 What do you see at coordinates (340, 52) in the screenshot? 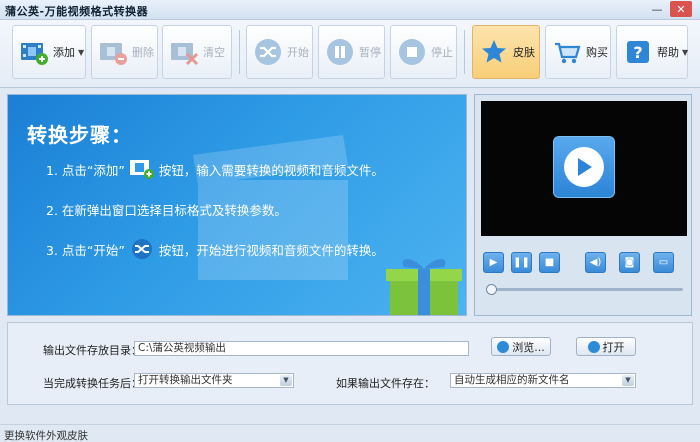
I see `pause-icon` at bounding box center [340, 52].